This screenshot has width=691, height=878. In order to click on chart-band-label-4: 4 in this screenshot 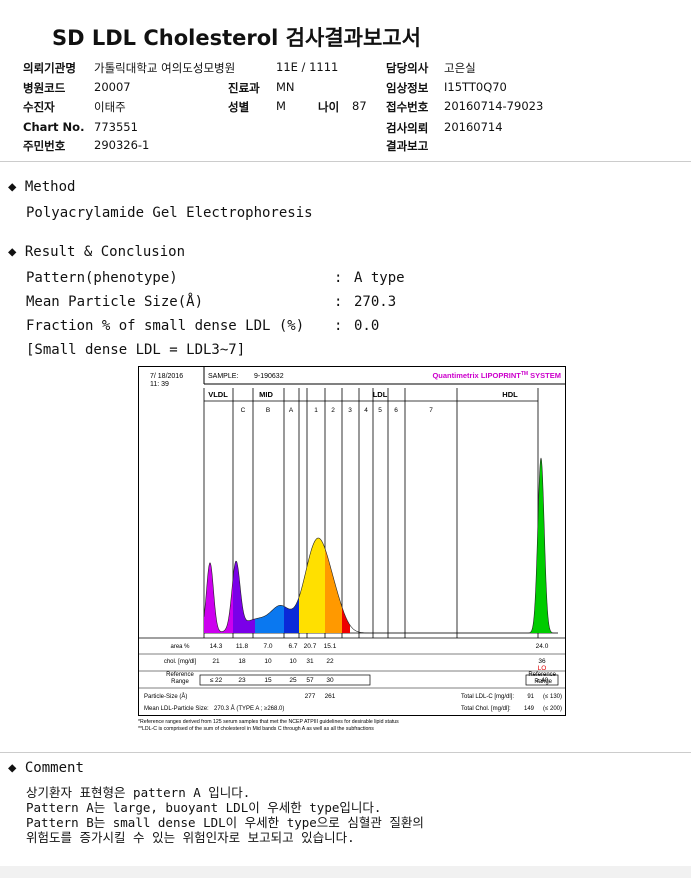, I will do `click(366, 410)`.